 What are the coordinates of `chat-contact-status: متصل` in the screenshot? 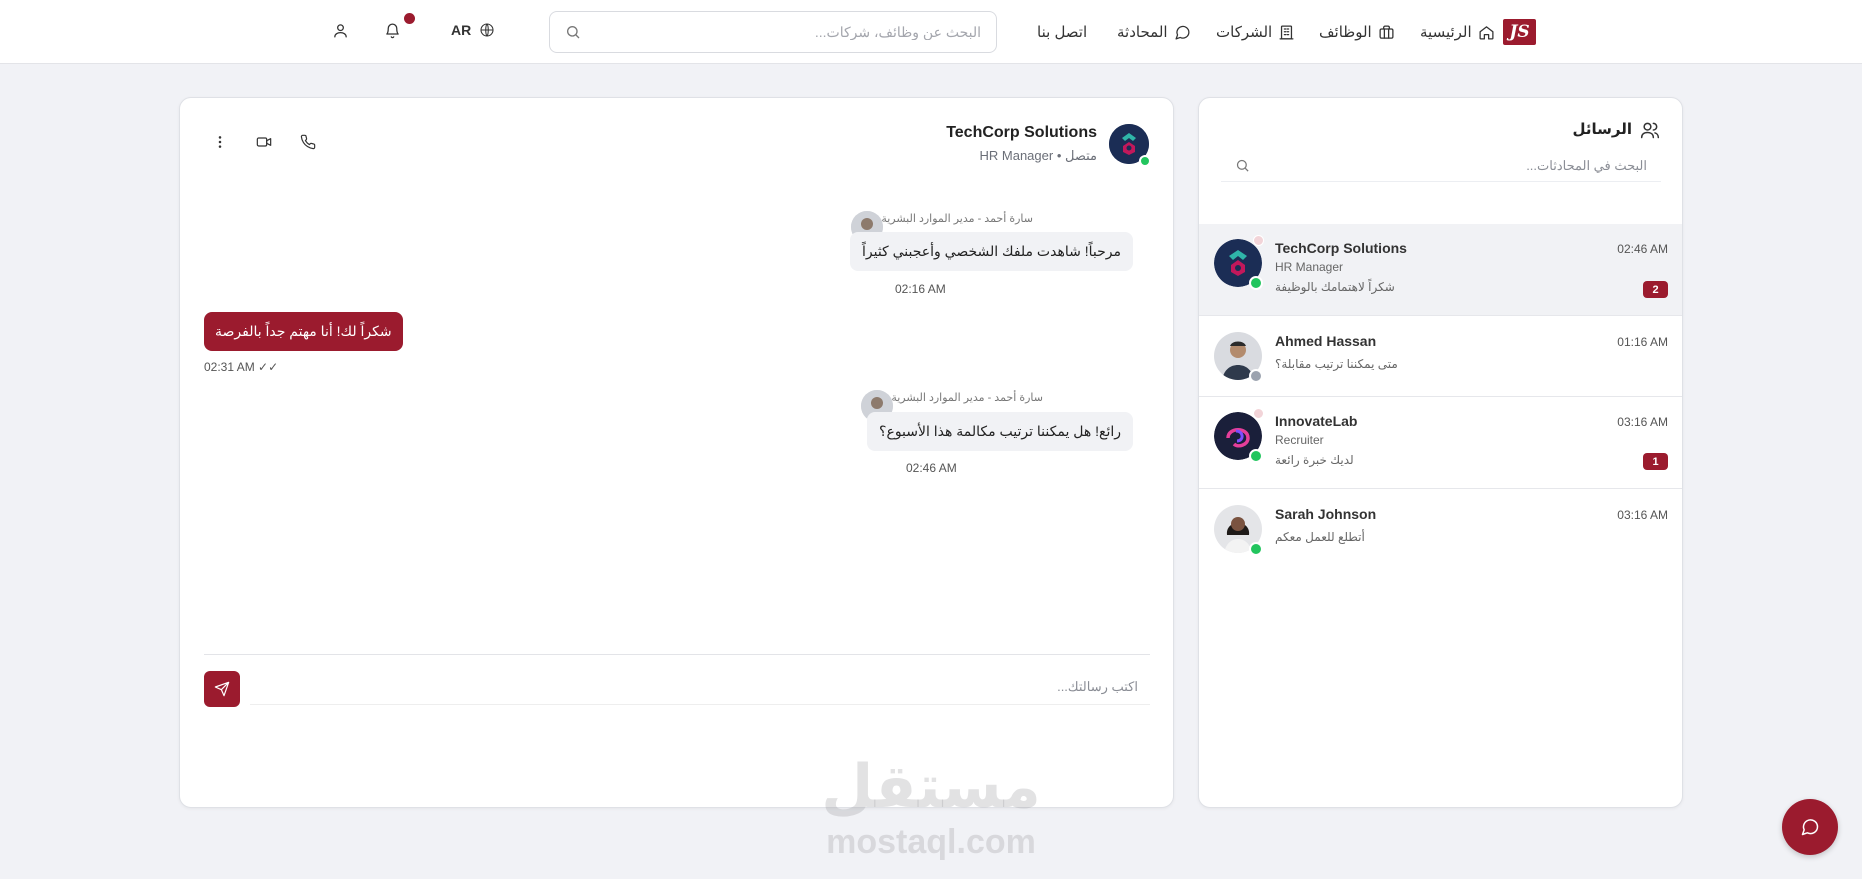 It's located at (1080, 155).